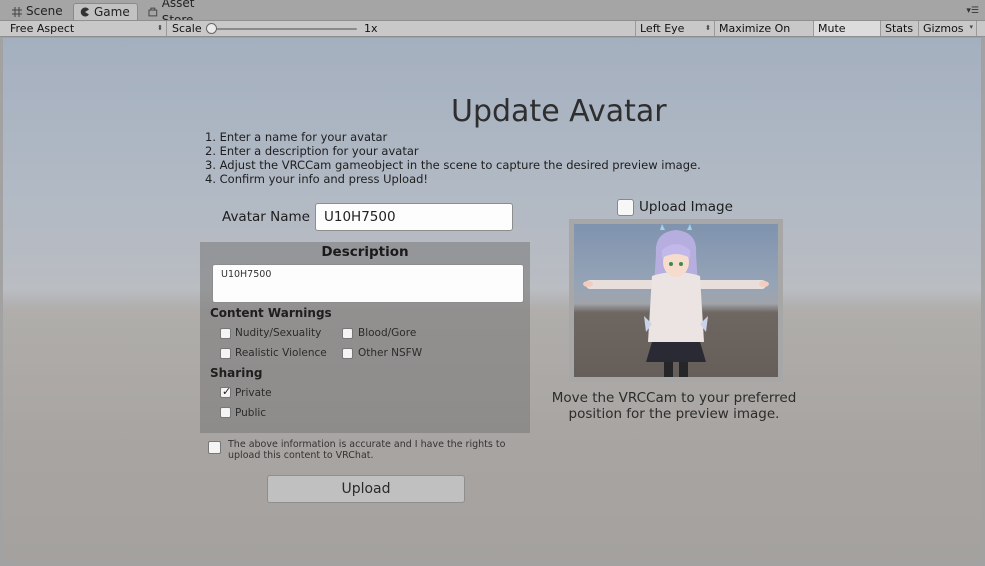 Image resolution: width=985 pixels, height=566 pixels. What do you see at coordinates (225, 333) in the screenshot?
I see `nudity-checkbox` at bounding box center [225, 333].